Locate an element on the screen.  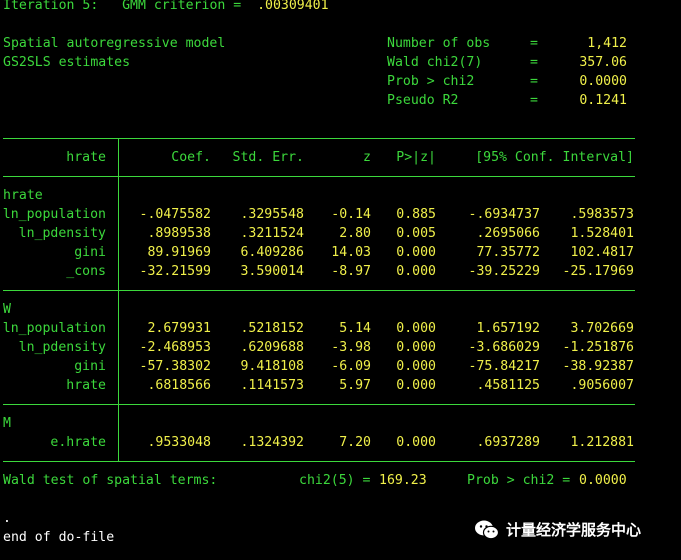
row-ci-low: -3.686029 is located at coordinates (504, 347).